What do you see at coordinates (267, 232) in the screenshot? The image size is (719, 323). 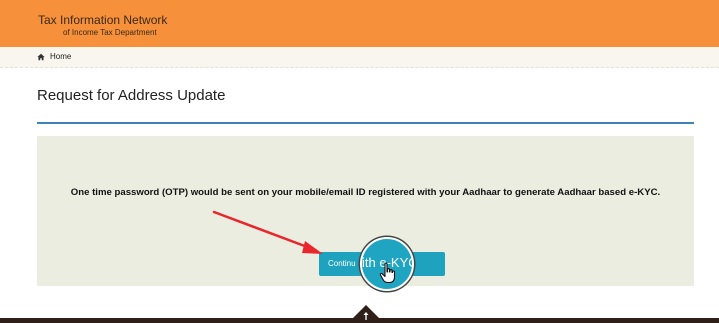 I see `red-pointer-arrow` at bounding box center [267, 232].